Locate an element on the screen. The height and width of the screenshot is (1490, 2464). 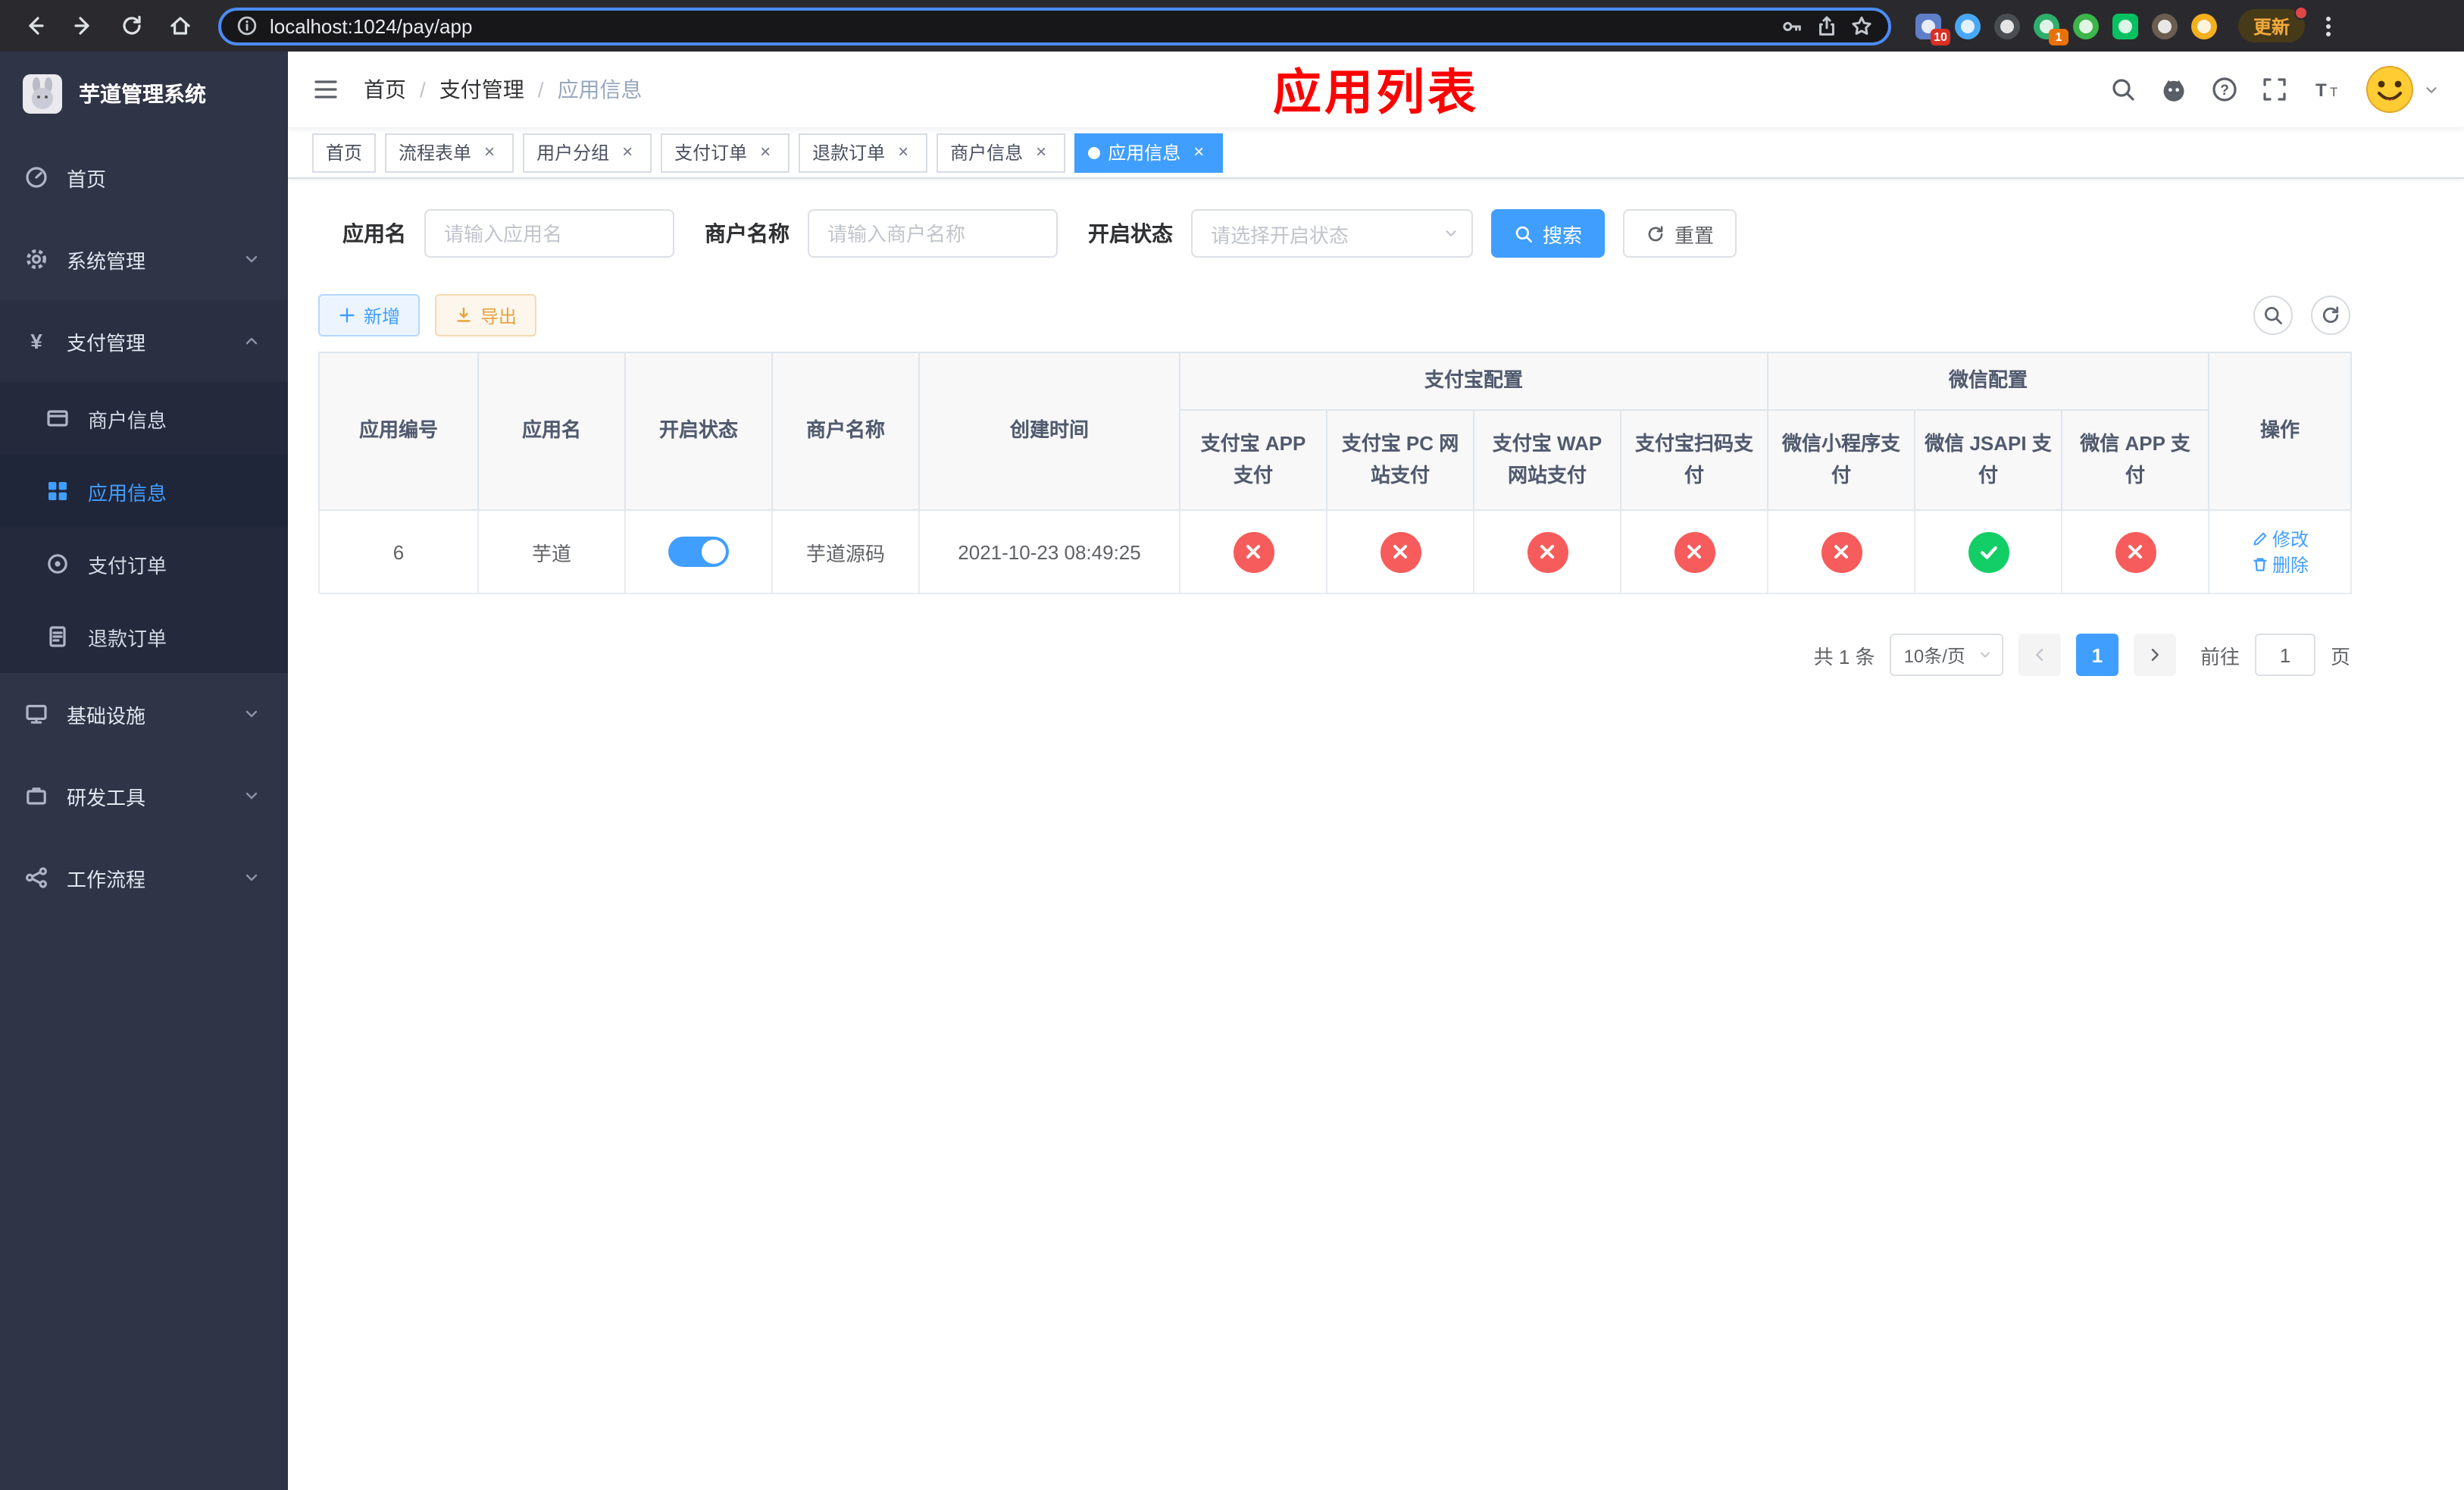
cell-alipay-app is located at coordinates (1253, 552).